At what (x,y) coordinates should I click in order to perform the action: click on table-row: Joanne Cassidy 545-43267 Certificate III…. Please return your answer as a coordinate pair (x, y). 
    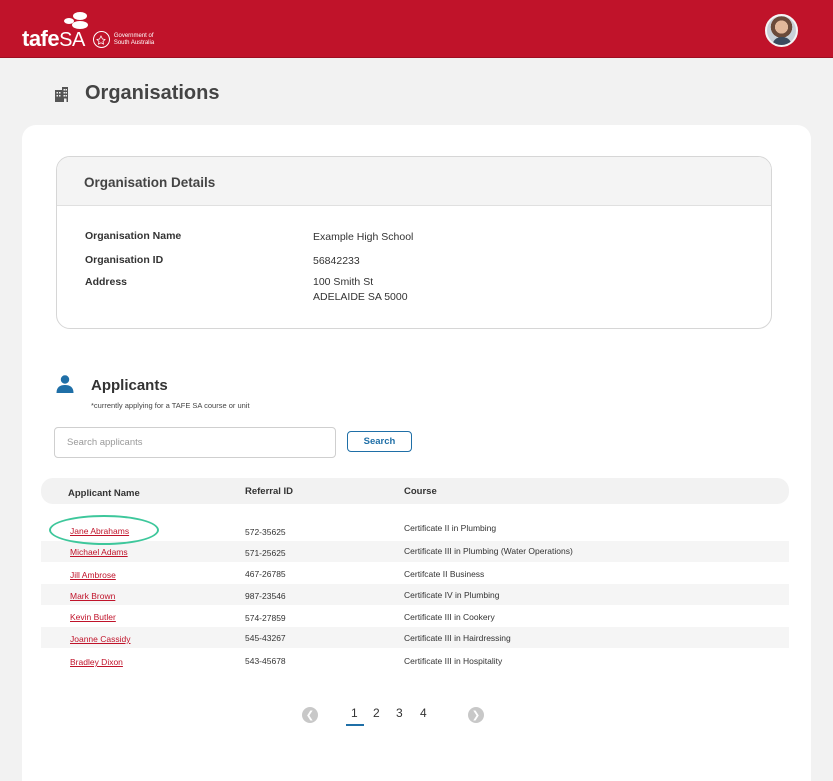
    Looking at the image, I should click on (415, 637).